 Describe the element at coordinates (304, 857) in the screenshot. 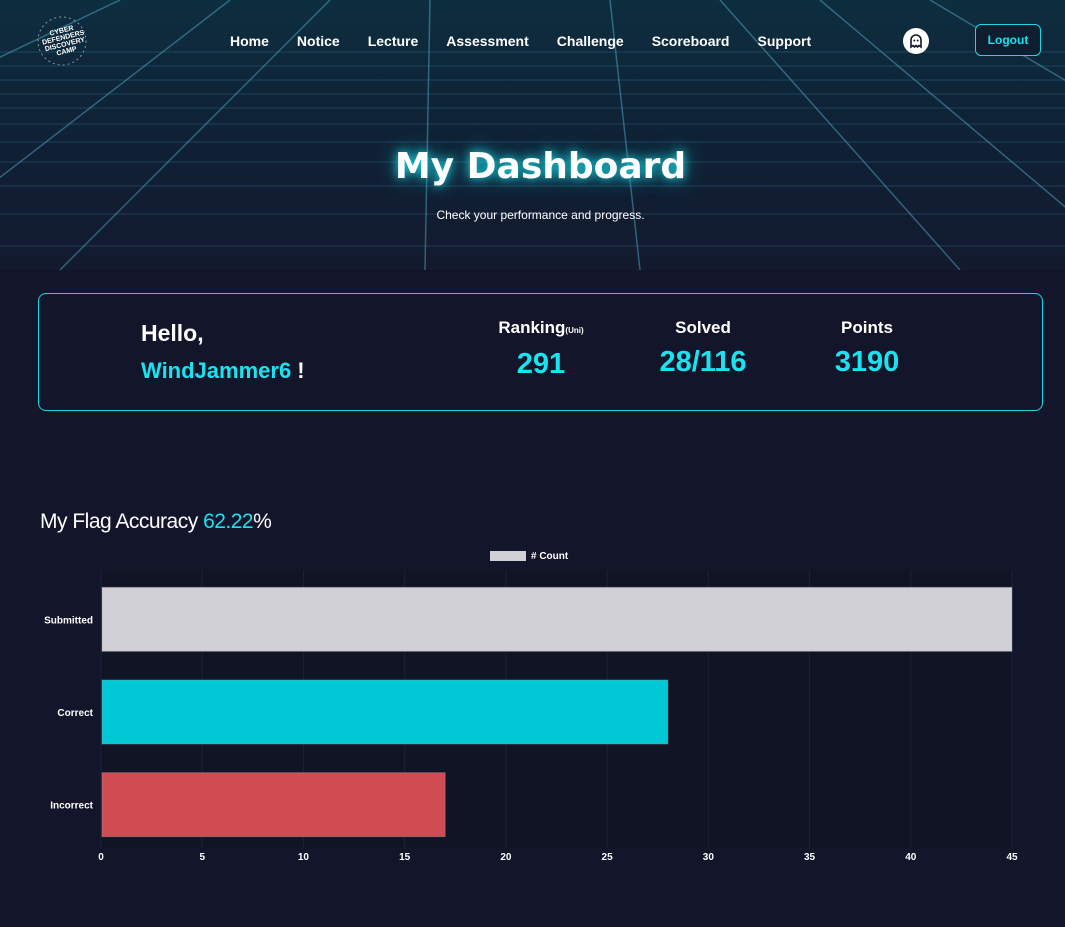

I see `x-tick-label: 10` at that location.